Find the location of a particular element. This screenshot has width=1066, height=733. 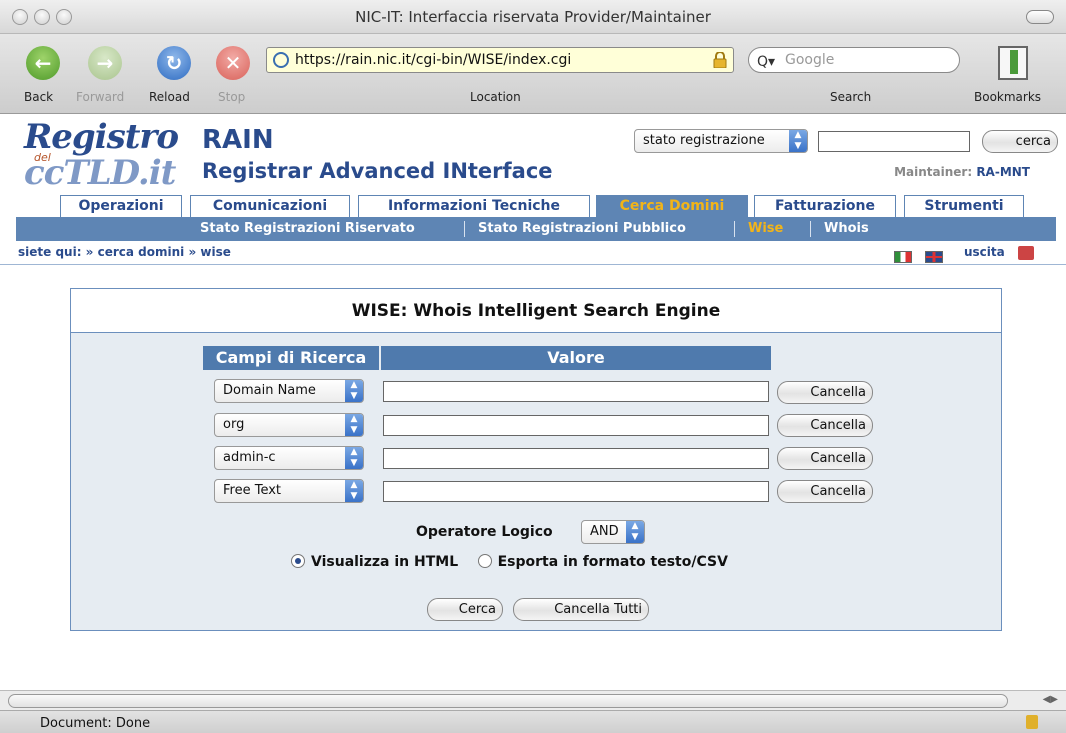

search-icon: Q▾ is located at coordinates (766, 62).